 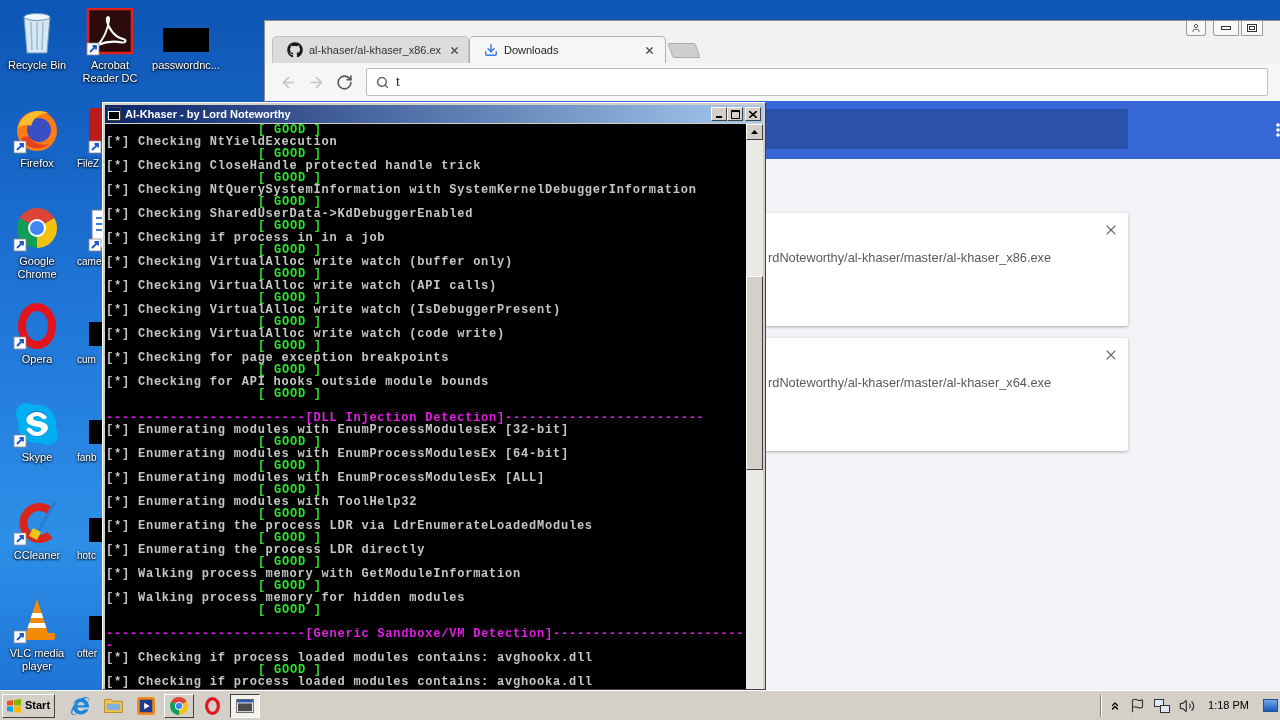 What do you see at coordinates (910, 382) in the screenshot?
I see `download-url: rdNoteworthy/al-khaser/master/al-khaser_x64.exe` at bounding box center [910, 382].